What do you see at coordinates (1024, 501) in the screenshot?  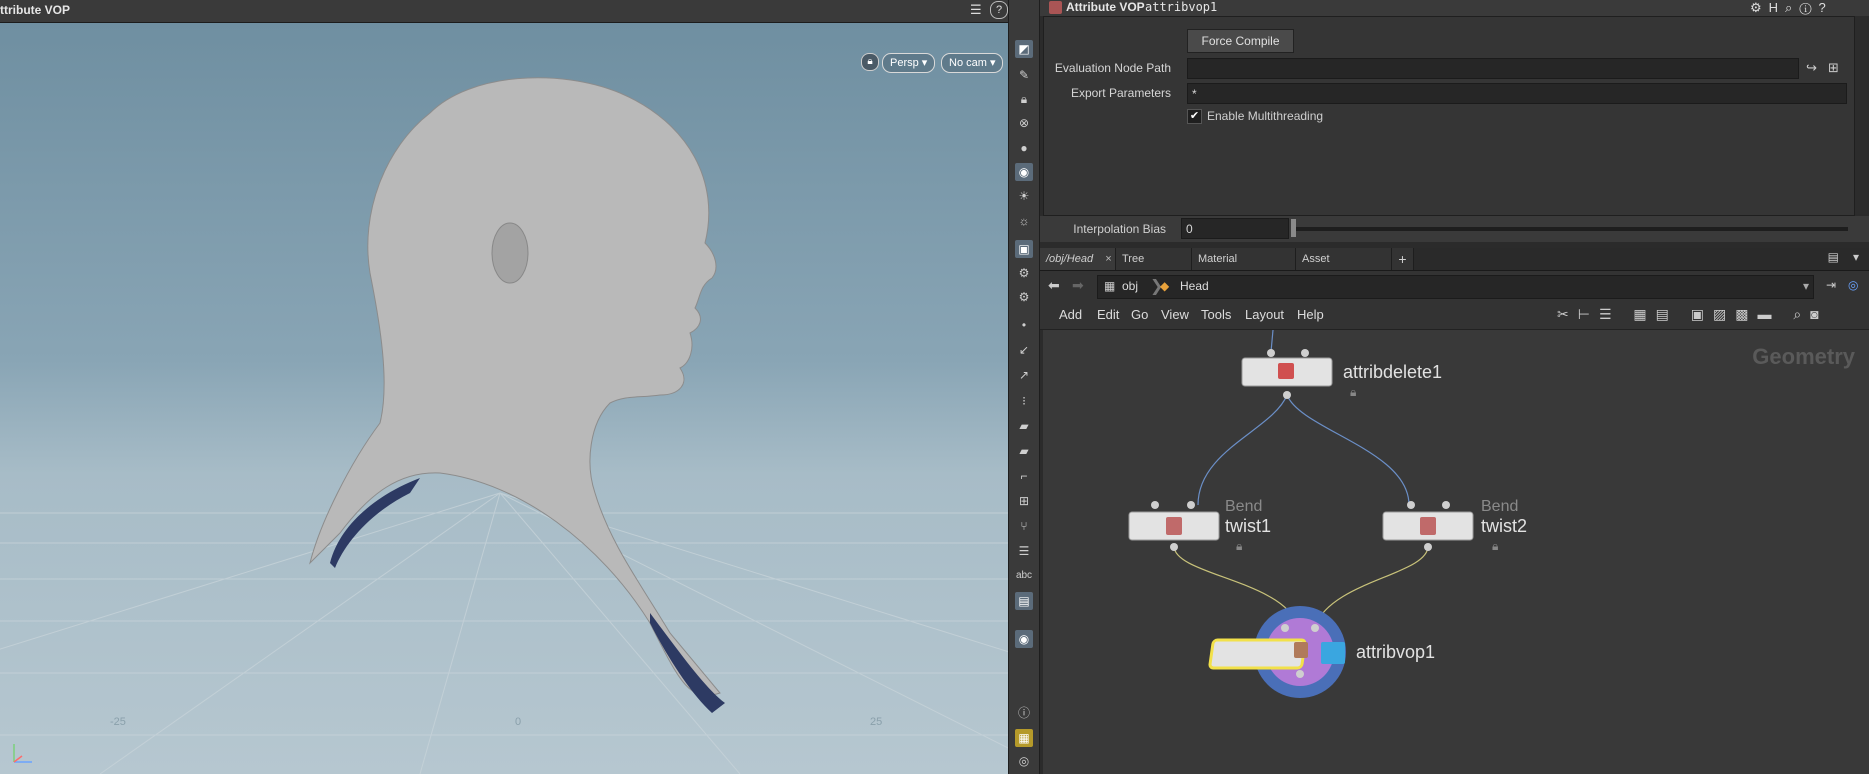 I see `snap-icon: ⊞` at bounding box center [1024, 501].